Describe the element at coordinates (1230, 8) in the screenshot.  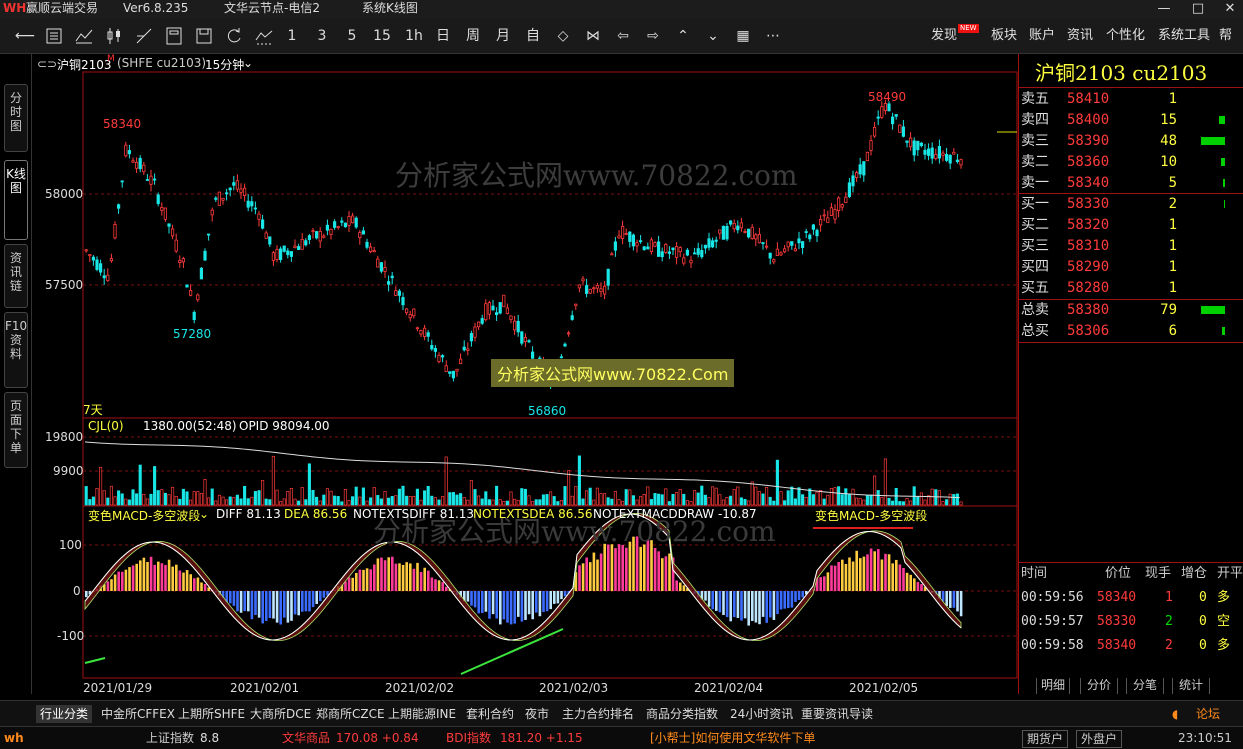
I see `close-icon: ✕` at that location.